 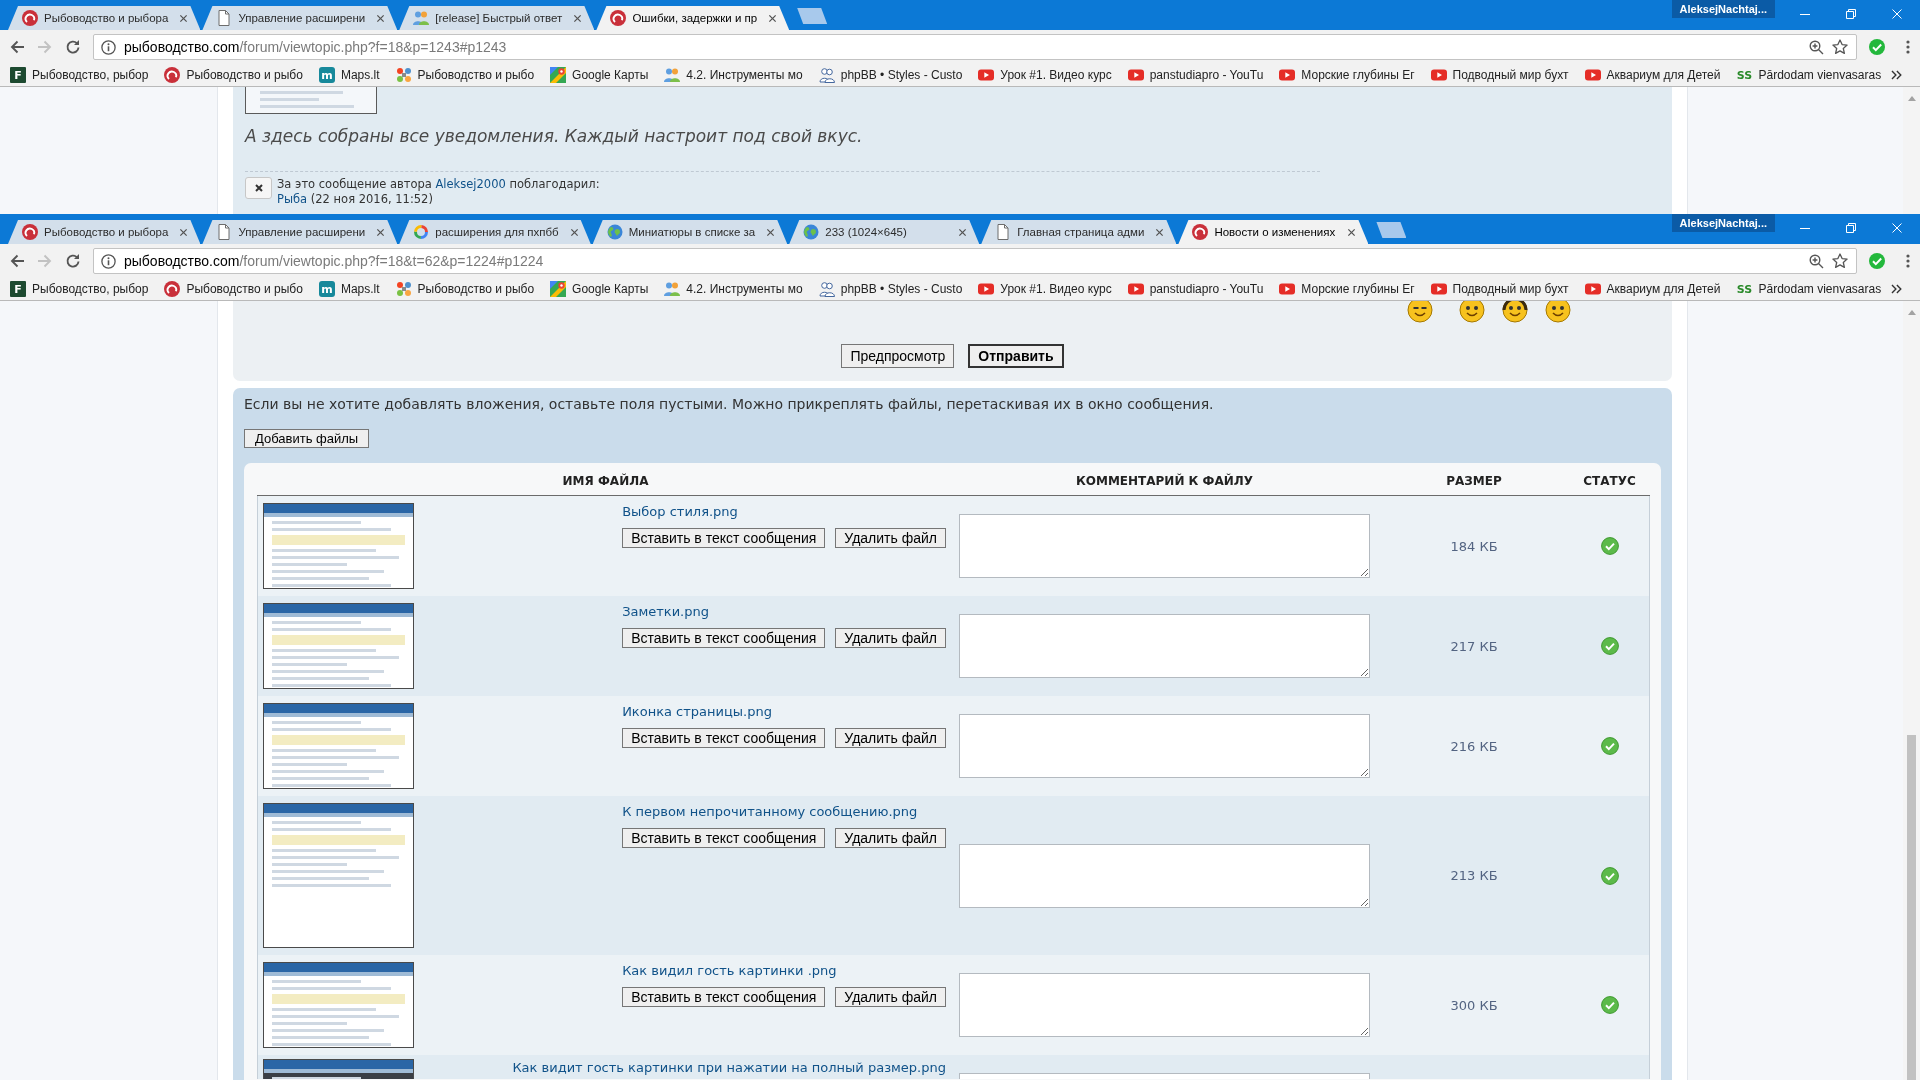 I want to click on address-field: рыбоводство.com/forum/viewtopic.php?f=18&p=1243#p1243, so click(x=975, y=47).